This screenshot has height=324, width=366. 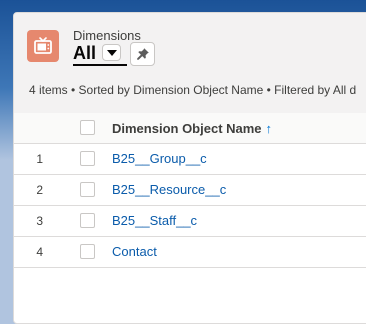 I want to click on column-header-label: Dimension Object Name, so click(x=187, y=128).